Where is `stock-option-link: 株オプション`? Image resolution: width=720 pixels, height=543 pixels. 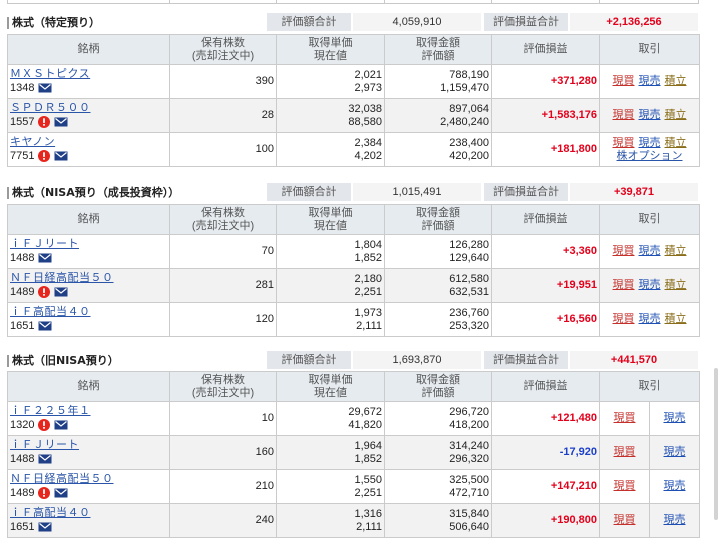
stock-option-link: 株オプション is located at coordinates (650, 156).